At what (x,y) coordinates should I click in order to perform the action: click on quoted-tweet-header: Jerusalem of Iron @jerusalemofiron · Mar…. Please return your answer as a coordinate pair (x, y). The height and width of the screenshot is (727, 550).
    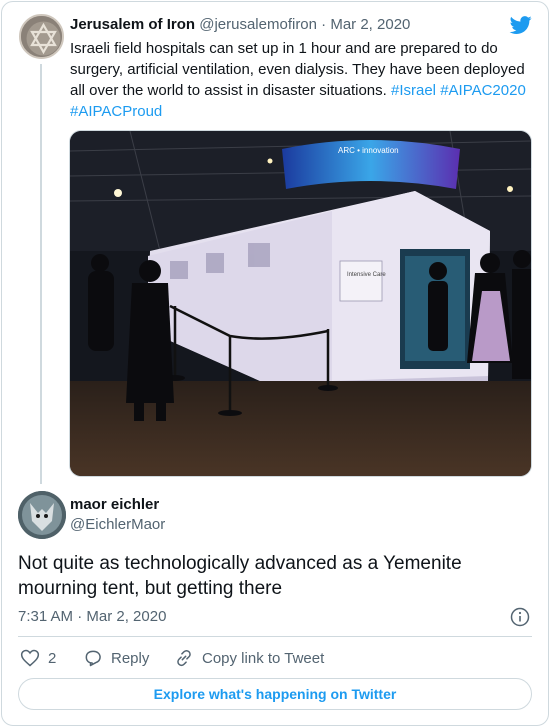
    Looking at the image, I should click on (240, 24).